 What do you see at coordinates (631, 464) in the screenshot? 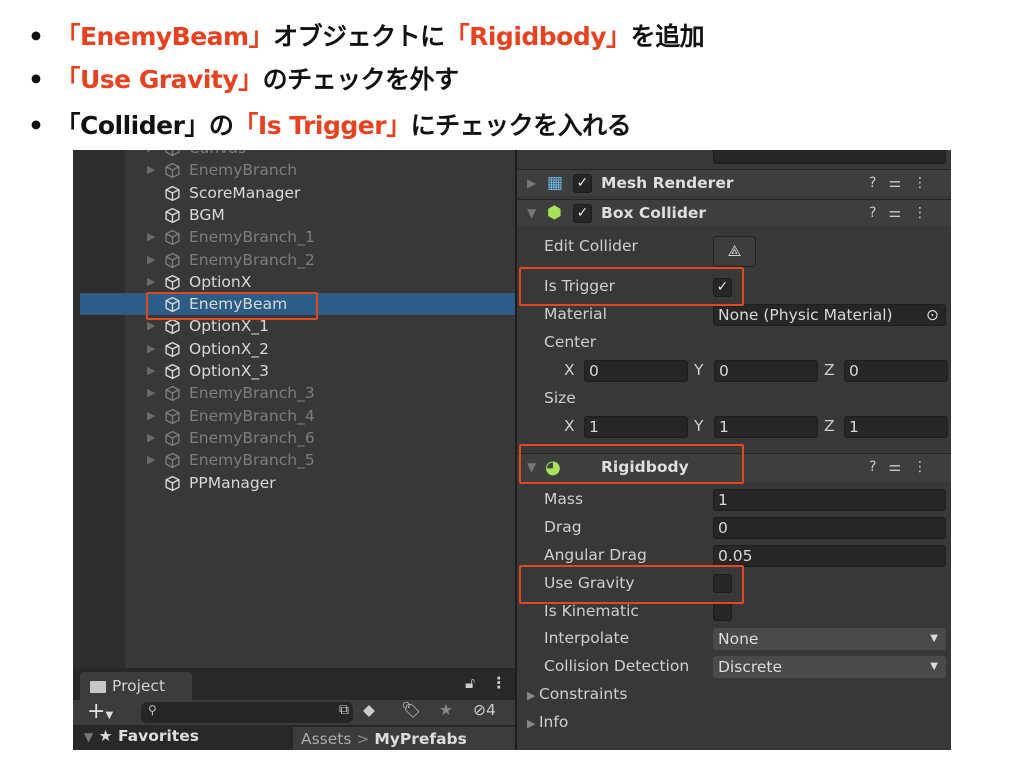
I see `highlight-rigidbody` at bounding box center [631, 464].